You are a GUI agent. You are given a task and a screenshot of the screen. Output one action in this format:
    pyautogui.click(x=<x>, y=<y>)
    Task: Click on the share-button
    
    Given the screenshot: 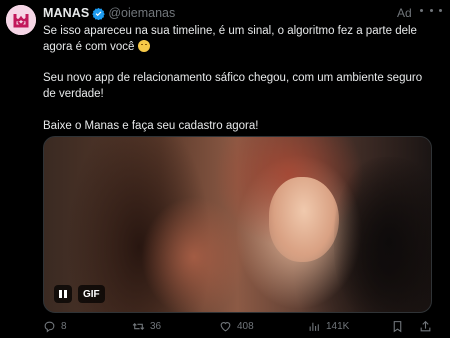 What is the action you would take?
    pyautogui.click(x=425, y=326)
    